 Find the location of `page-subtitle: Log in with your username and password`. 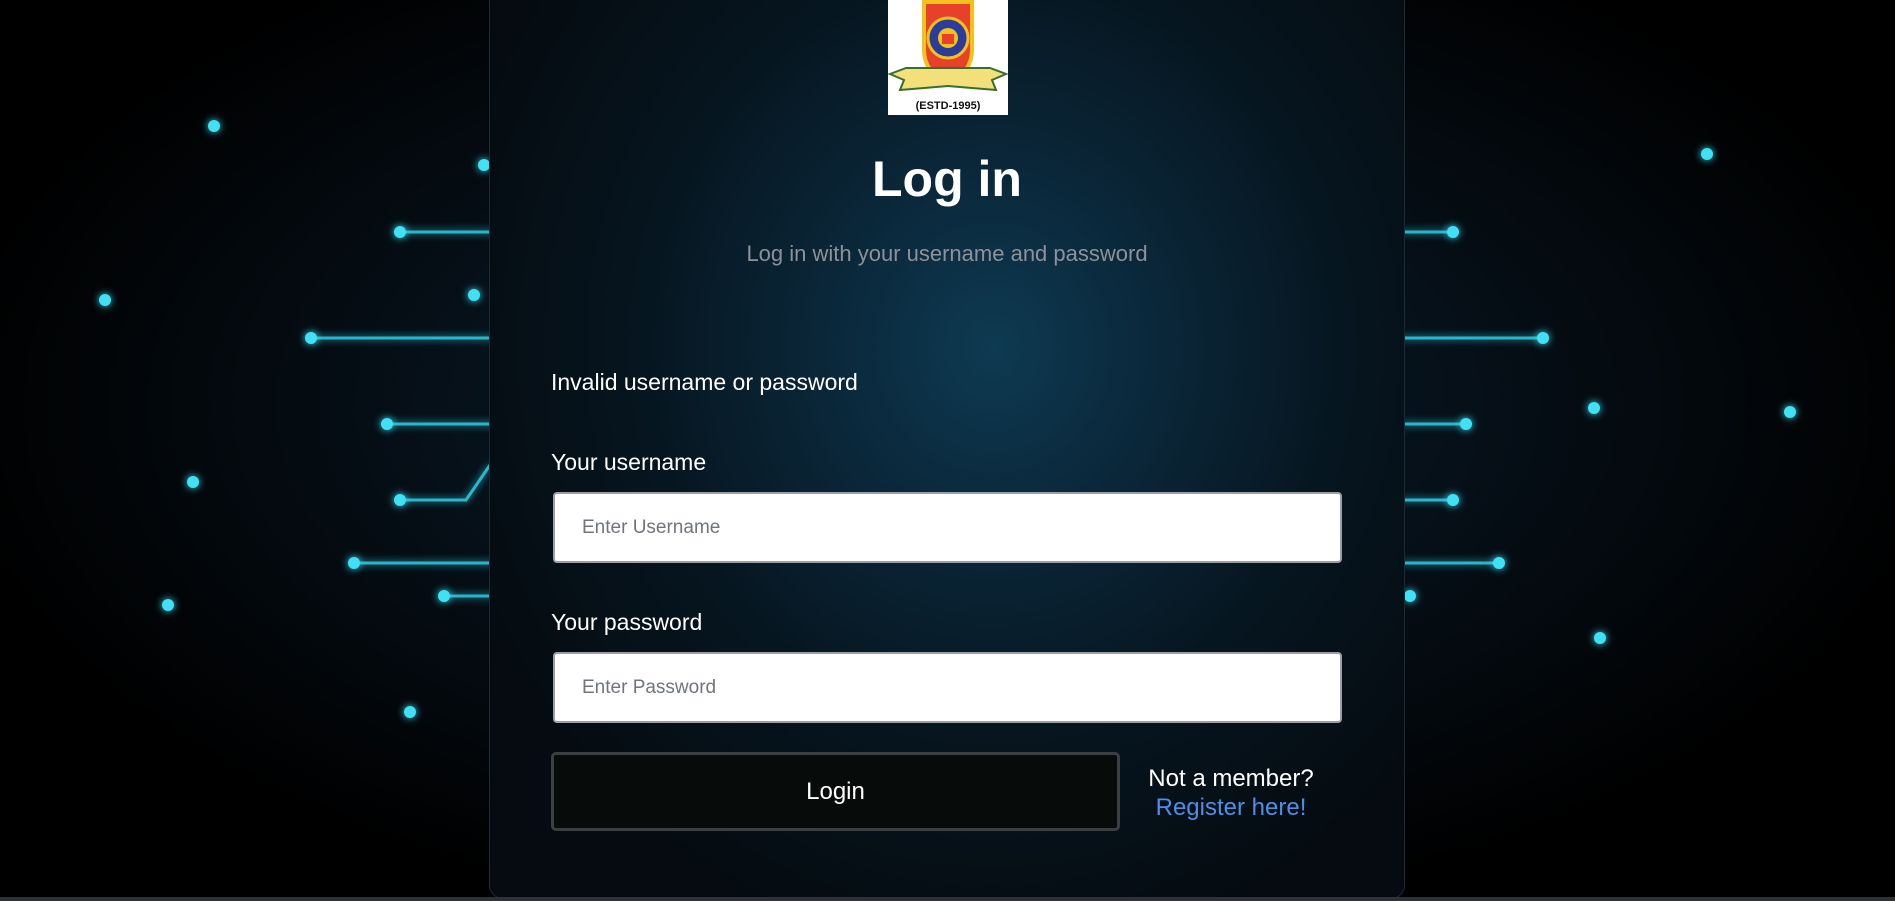

page-subtitle: Log in with your username and password is located at coordinates (947, 253).